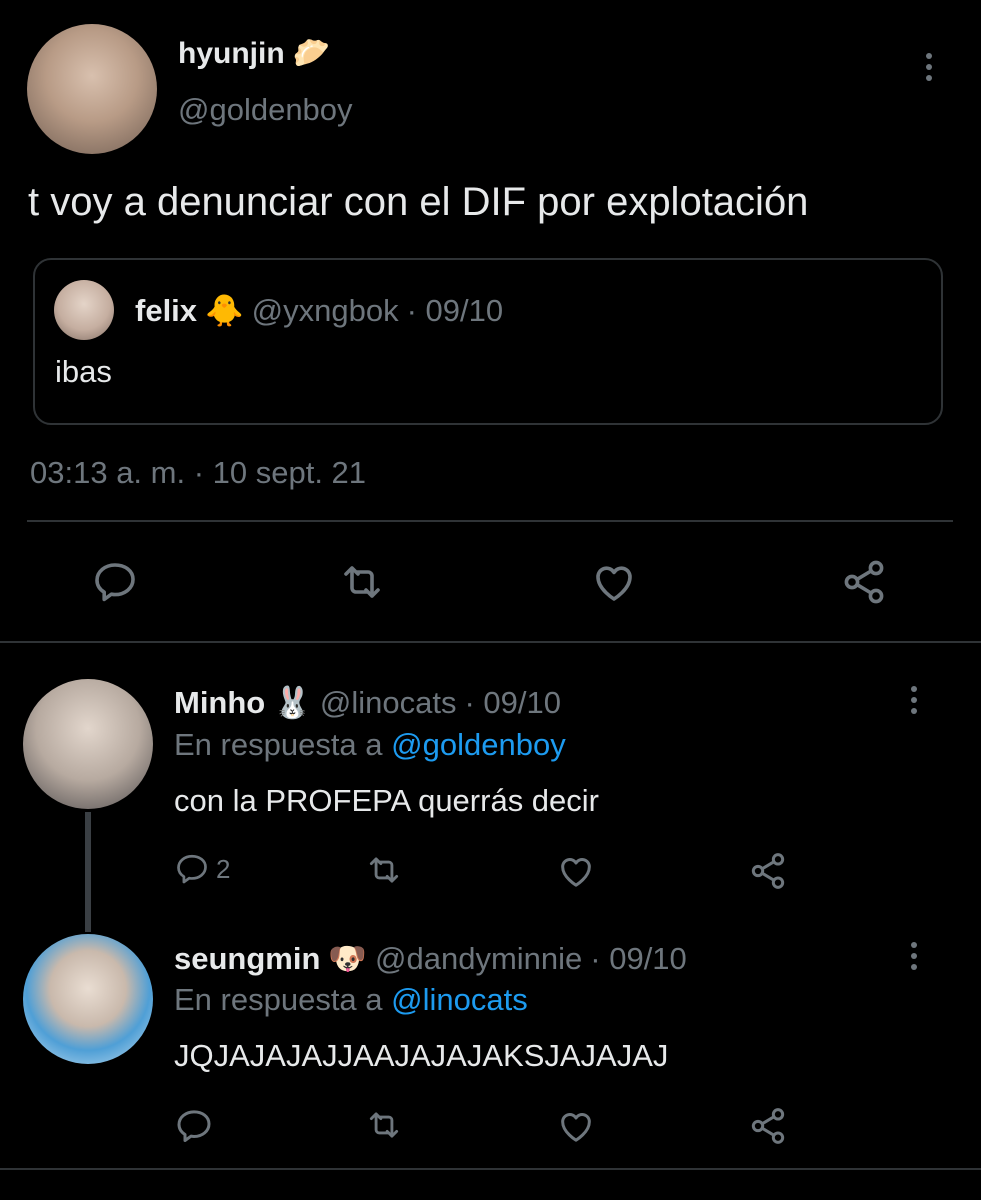 This screenshot has height=1200, width=981. Describe the element at coordinates (83, 371) in the screenshot. I see `quoted-text: ibas` at that location.